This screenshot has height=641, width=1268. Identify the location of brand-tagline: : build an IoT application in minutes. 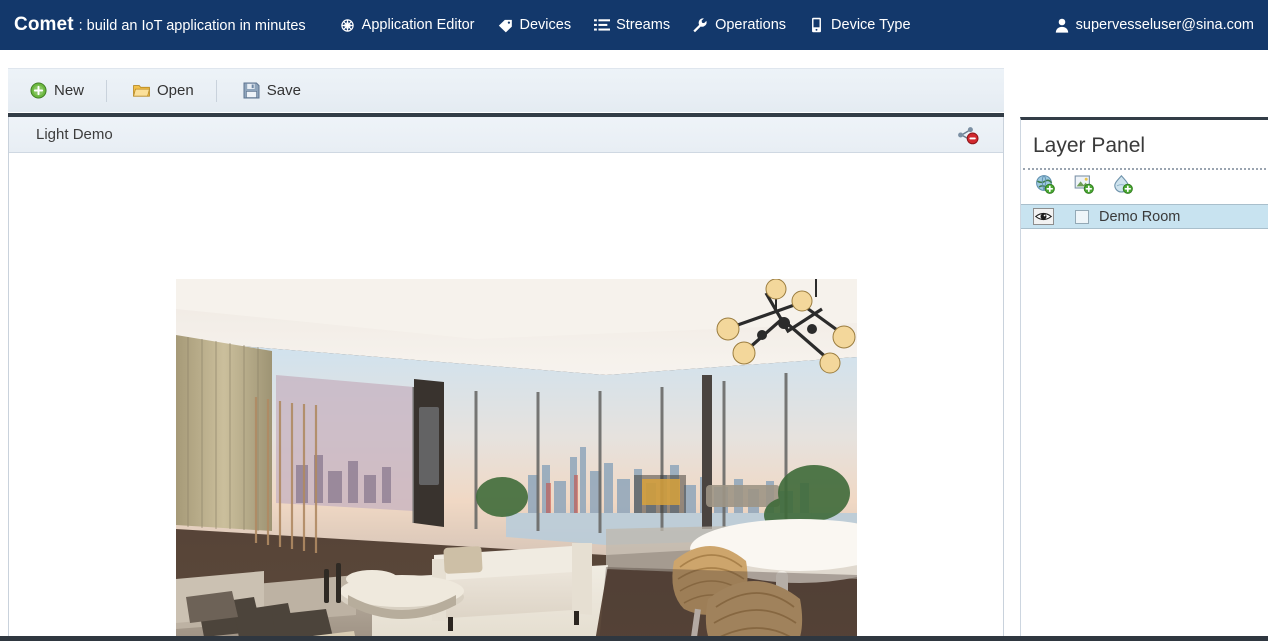
(192, 26).